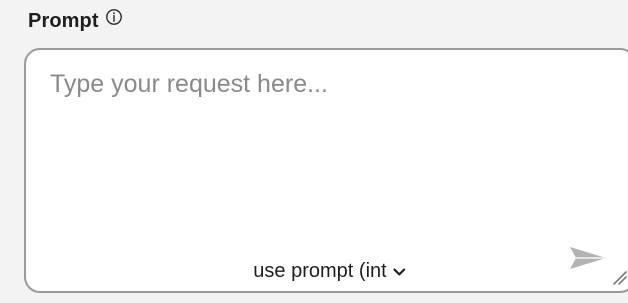 The height and width of the screenshot is (303, 628). I want to click on prompt-header: Prompt, so click(75, 21).